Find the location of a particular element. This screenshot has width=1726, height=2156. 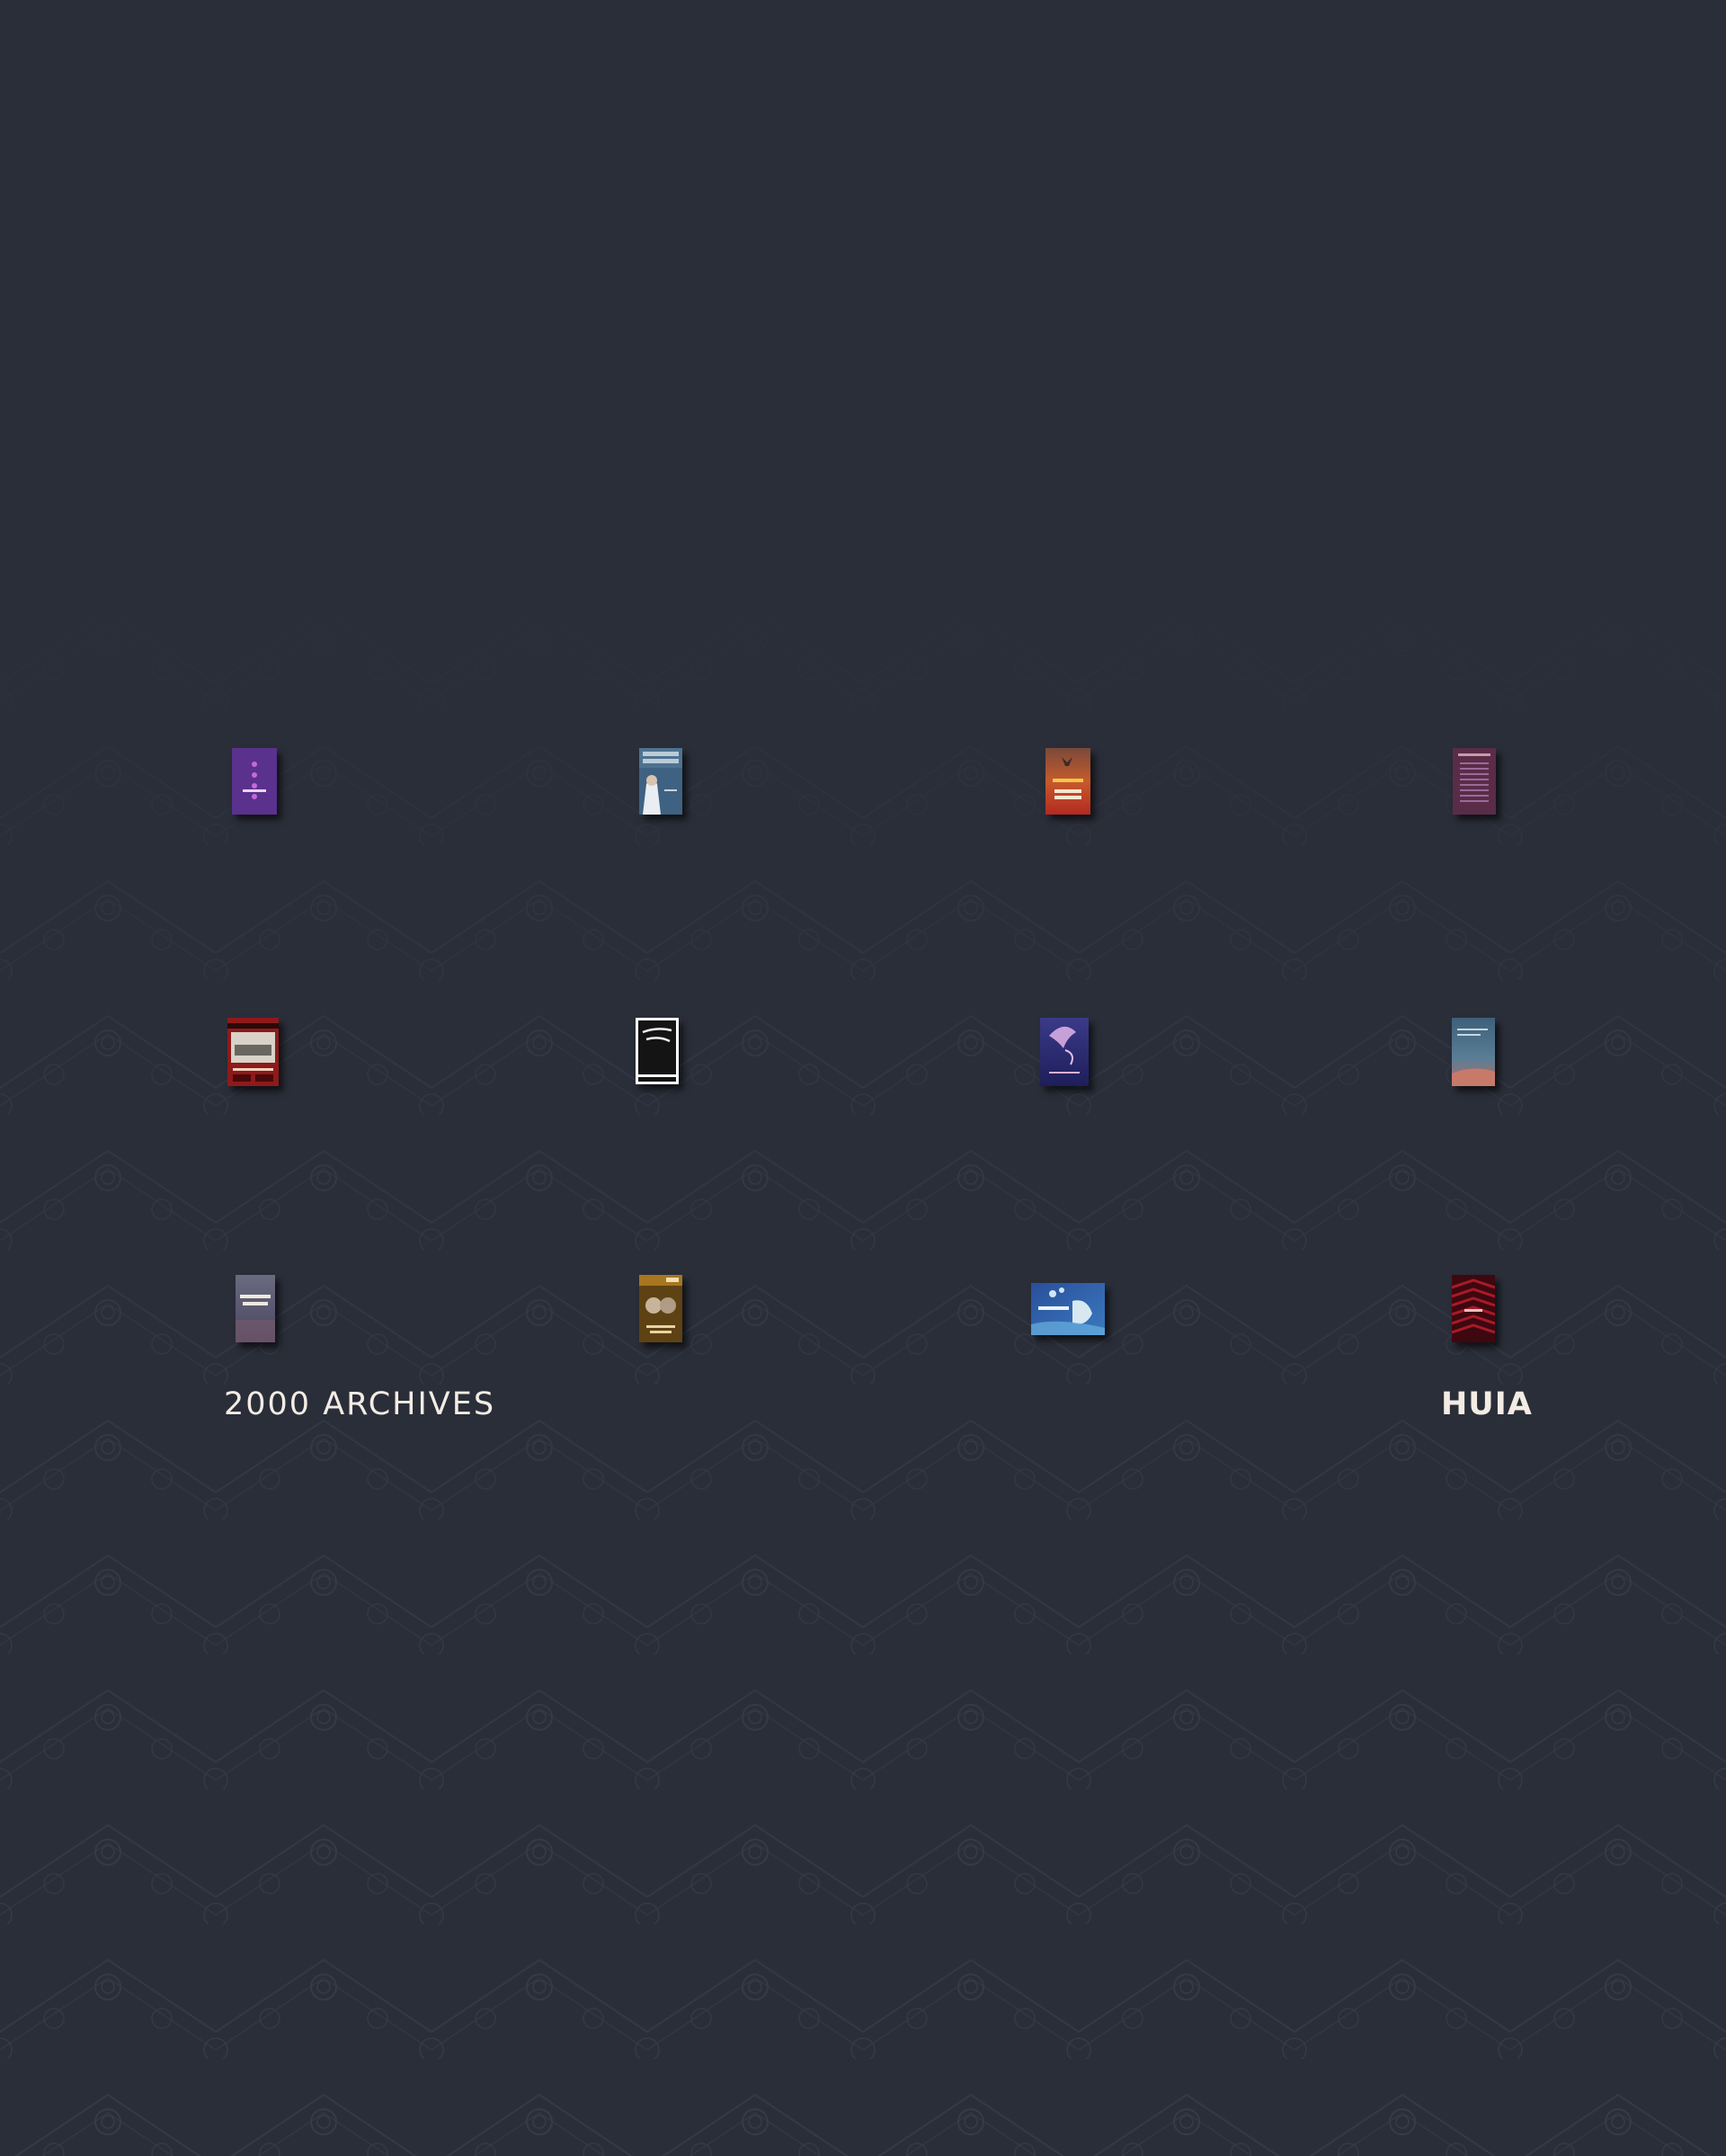

archive-year-label: 2000 ARCHIVES is located at coordinates (359, 1404).